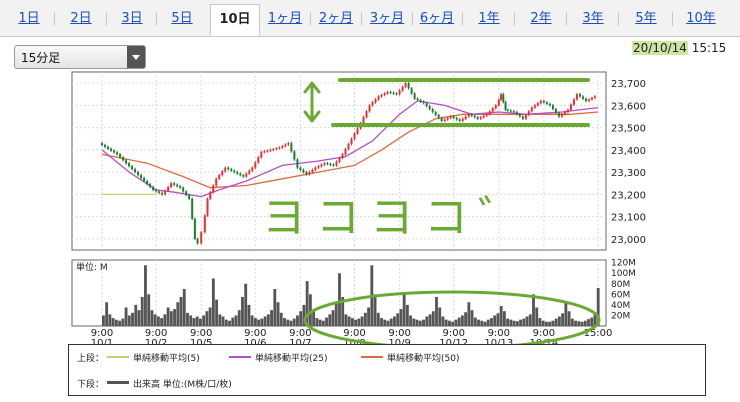 The image size is (740, 402). Describe the element at coordinates (240, 357) in the screenshot. I see `legend-swatch` at that location.